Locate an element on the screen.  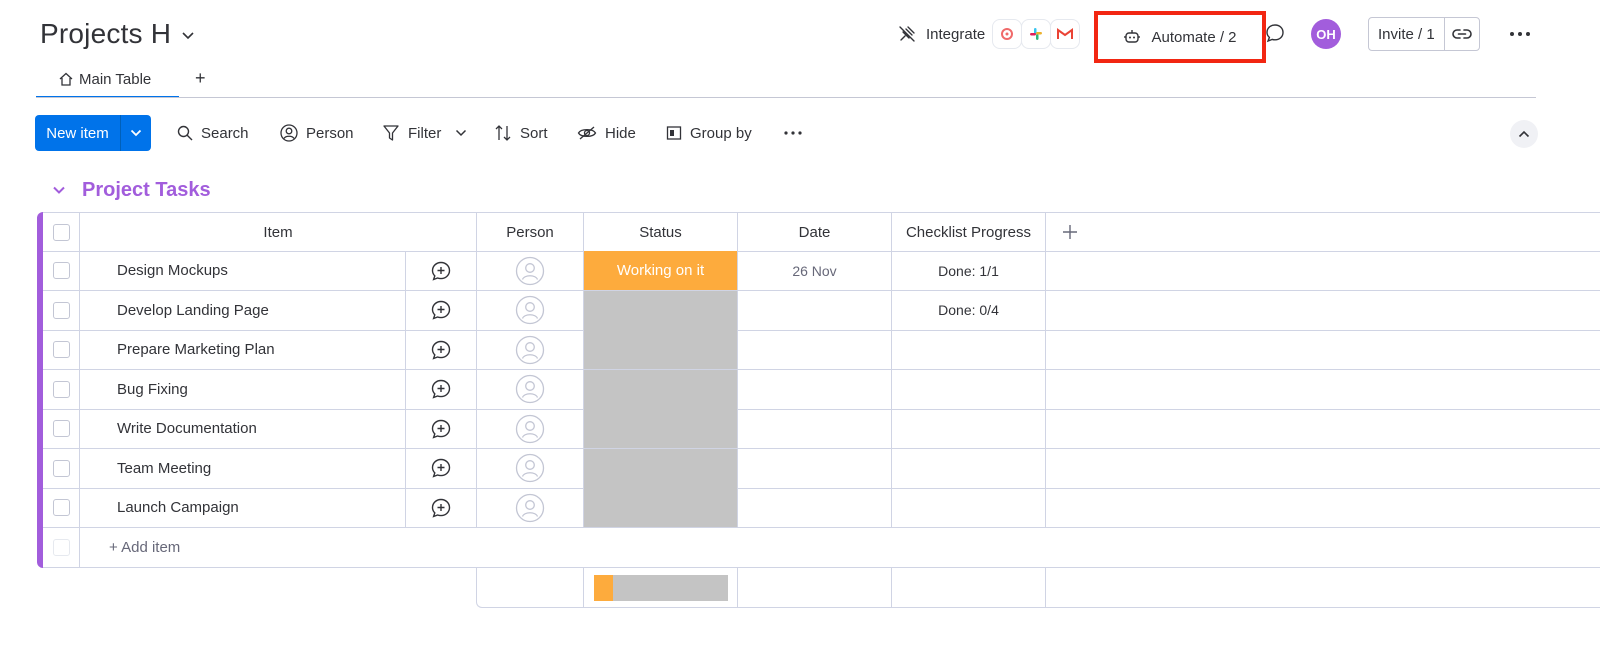
group-title: Project Tasks is located at coordinates (146, 190).